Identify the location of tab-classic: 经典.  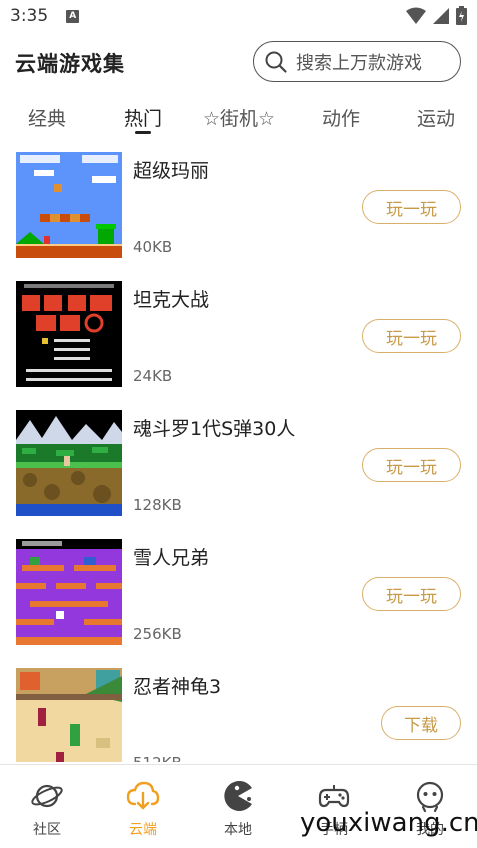
(47, 117).